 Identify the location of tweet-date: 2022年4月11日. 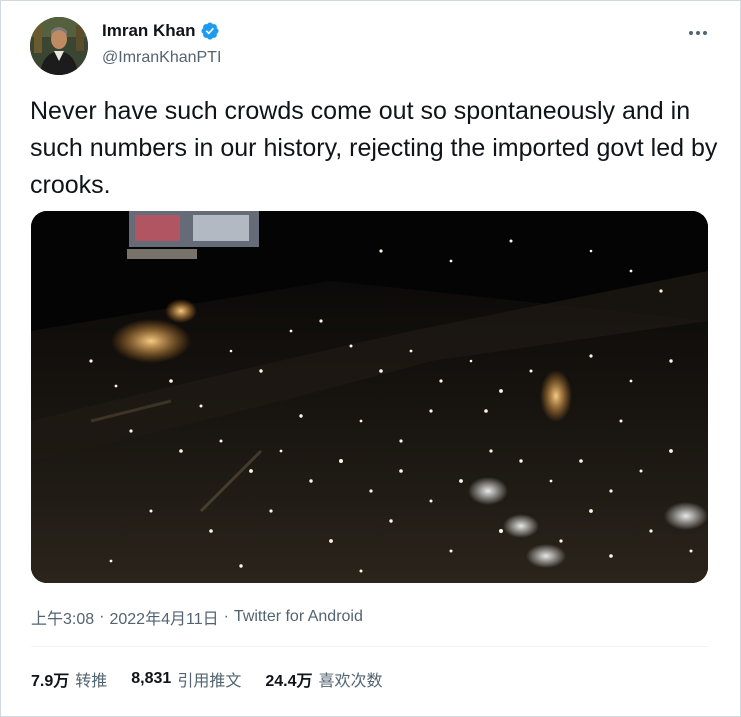
(163, 617).